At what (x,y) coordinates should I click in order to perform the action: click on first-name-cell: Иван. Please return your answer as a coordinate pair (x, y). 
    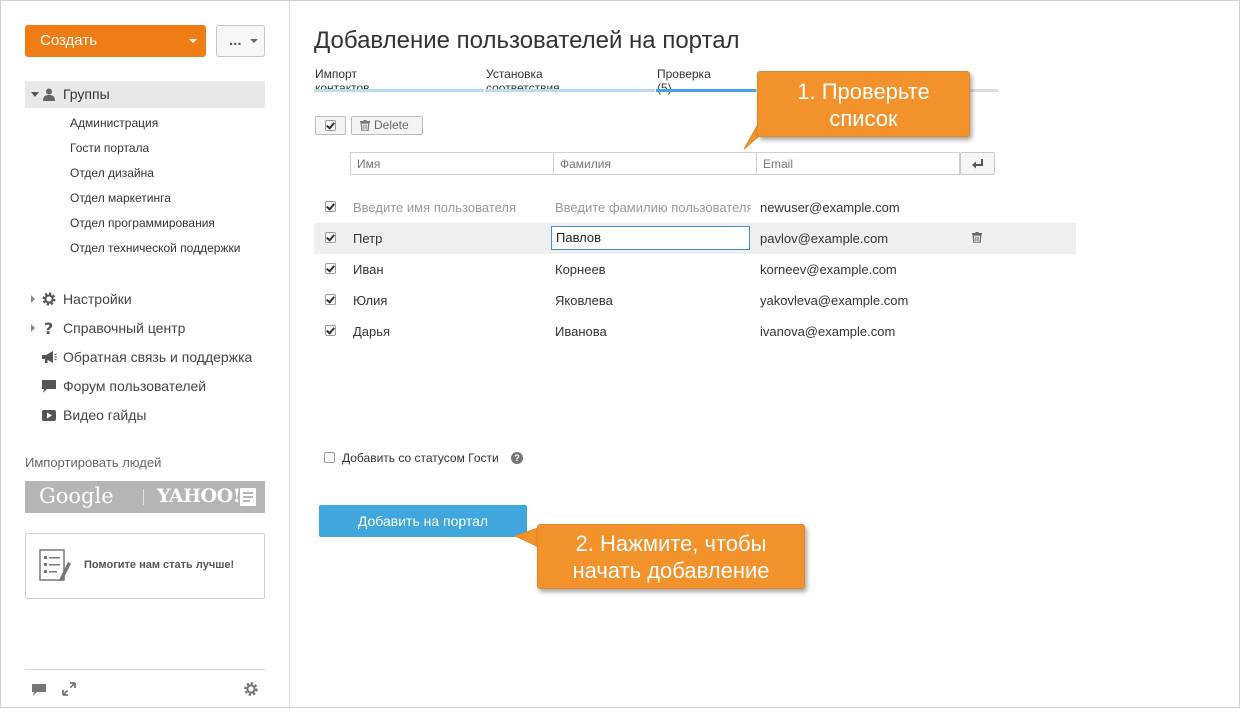
    Looking at the image, I should click on (368, 269).